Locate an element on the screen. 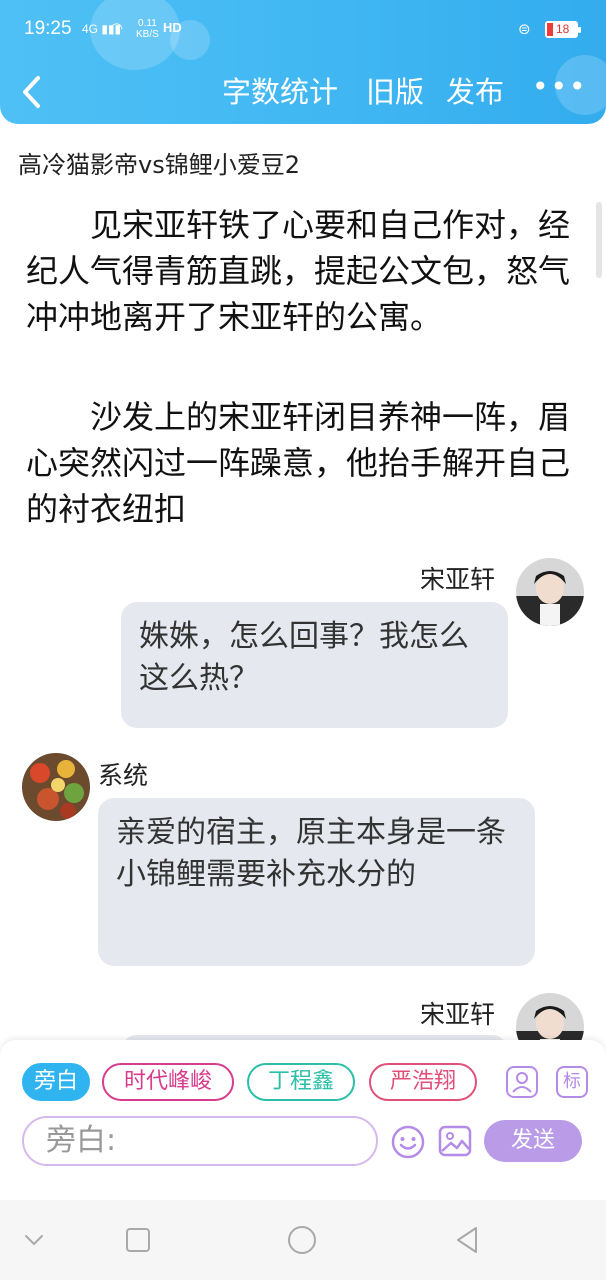  scrollbar is located at coordinates (599, 240).